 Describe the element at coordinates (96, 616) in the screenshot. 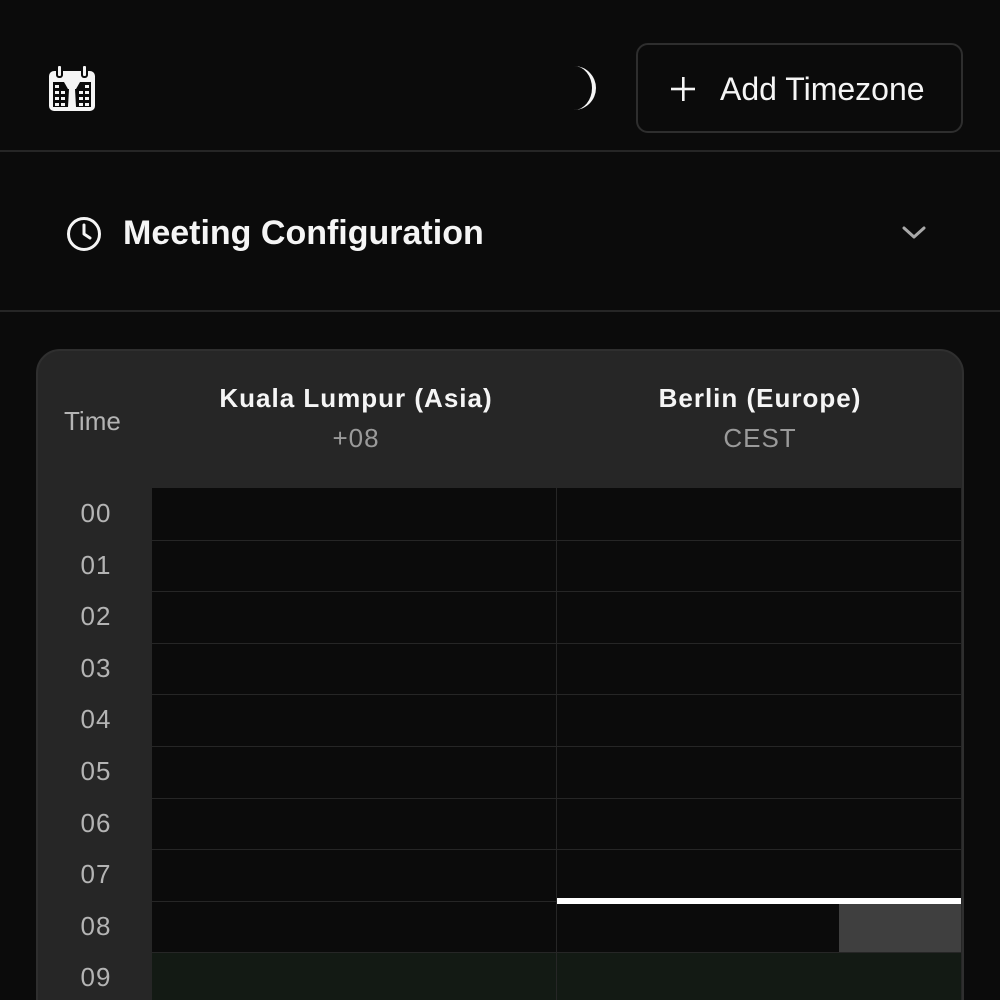

I see `hour-label: 02` at that location.